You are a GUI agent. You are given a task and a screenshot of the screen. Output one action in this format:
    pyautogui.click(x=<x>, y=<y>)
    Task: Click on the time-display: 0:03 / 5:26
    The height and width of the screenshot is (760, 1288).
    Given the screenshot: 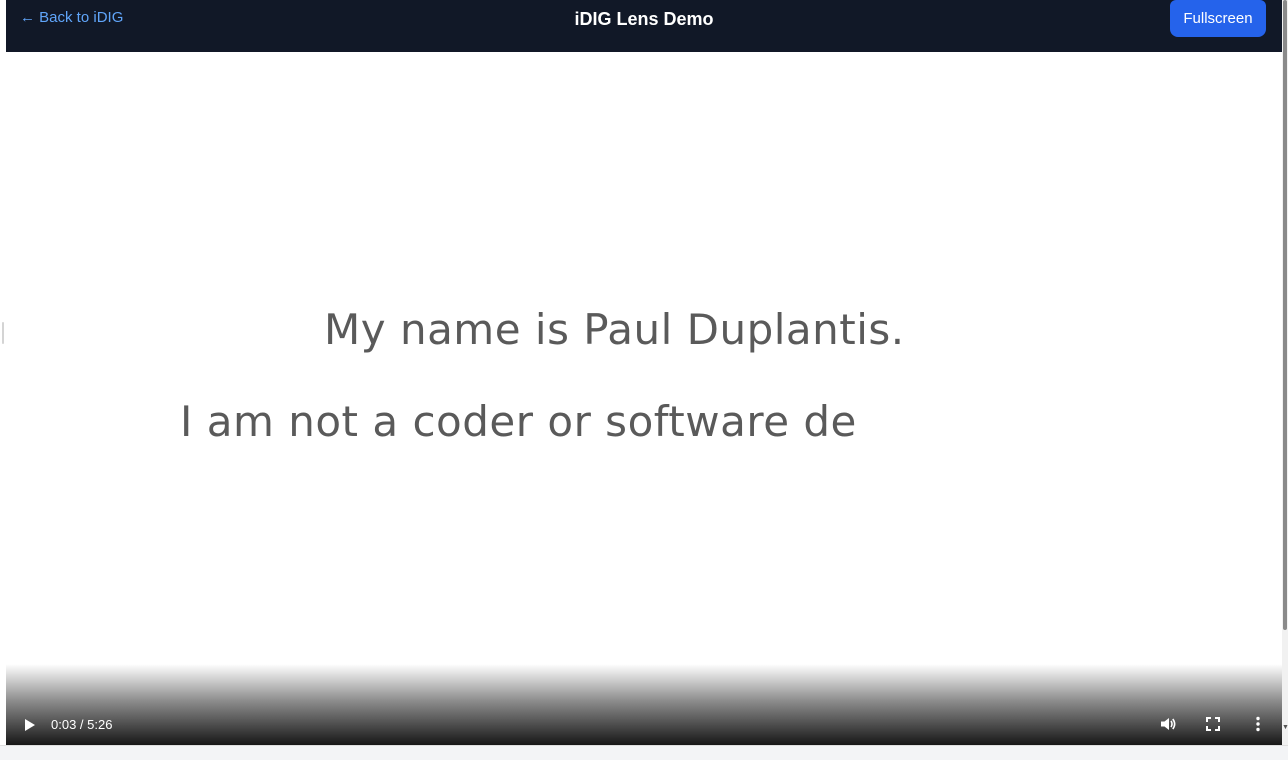 What is the action you would take?
    pyautogui.click(x=82, y=724)
    